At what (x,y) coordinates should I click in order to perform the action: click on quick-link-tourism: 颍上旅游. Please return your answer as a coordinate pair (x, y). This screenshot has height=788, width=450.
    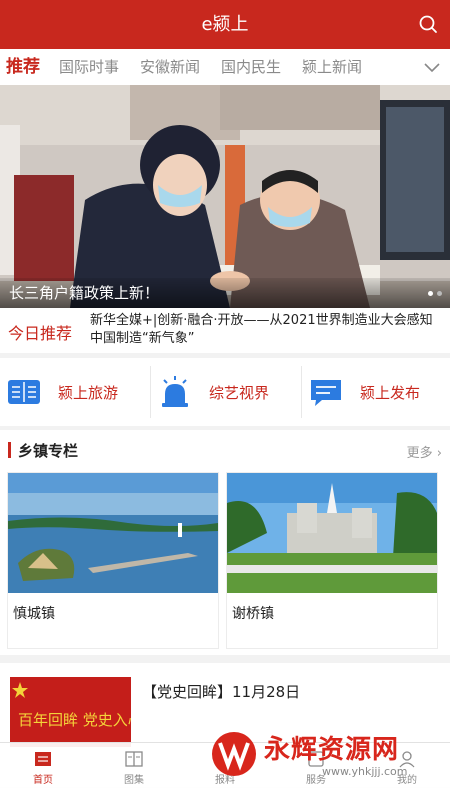
    Looking at the image, I should click on (75, 392).